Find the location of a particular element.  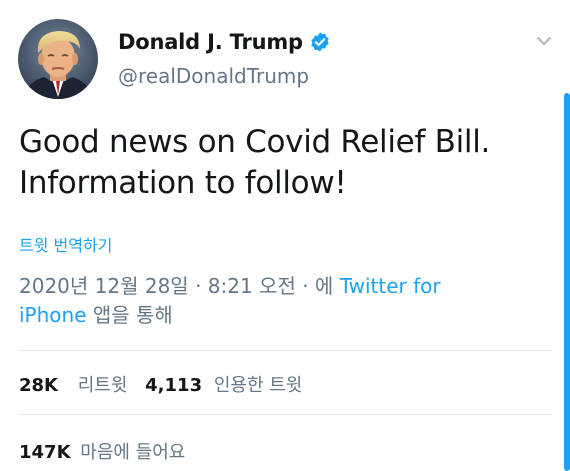

avatar-image is located at coordinates (58, 59).